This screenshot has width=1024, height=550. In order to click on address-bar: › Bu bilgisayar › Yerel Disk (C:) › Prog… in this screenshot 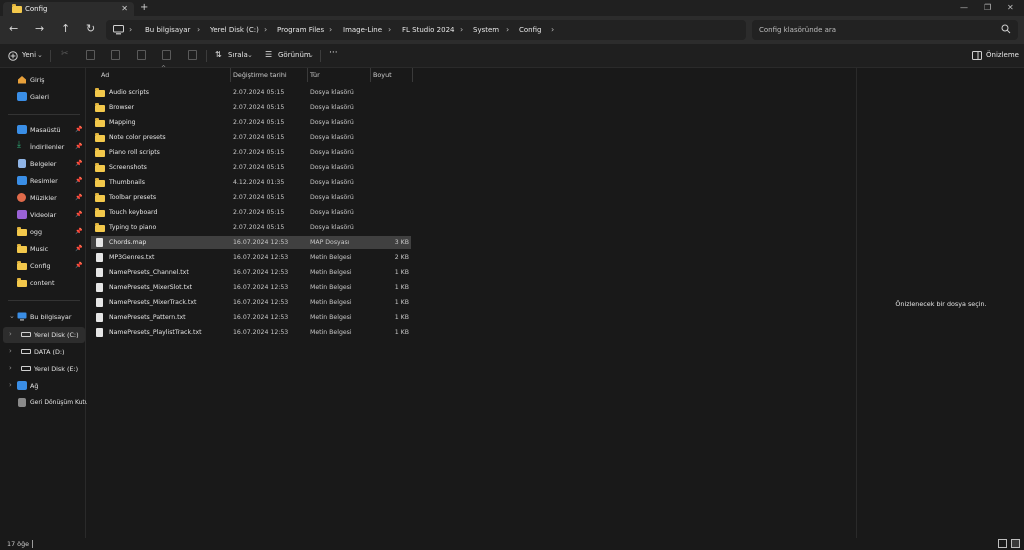, I will do `click(426, 30)`.